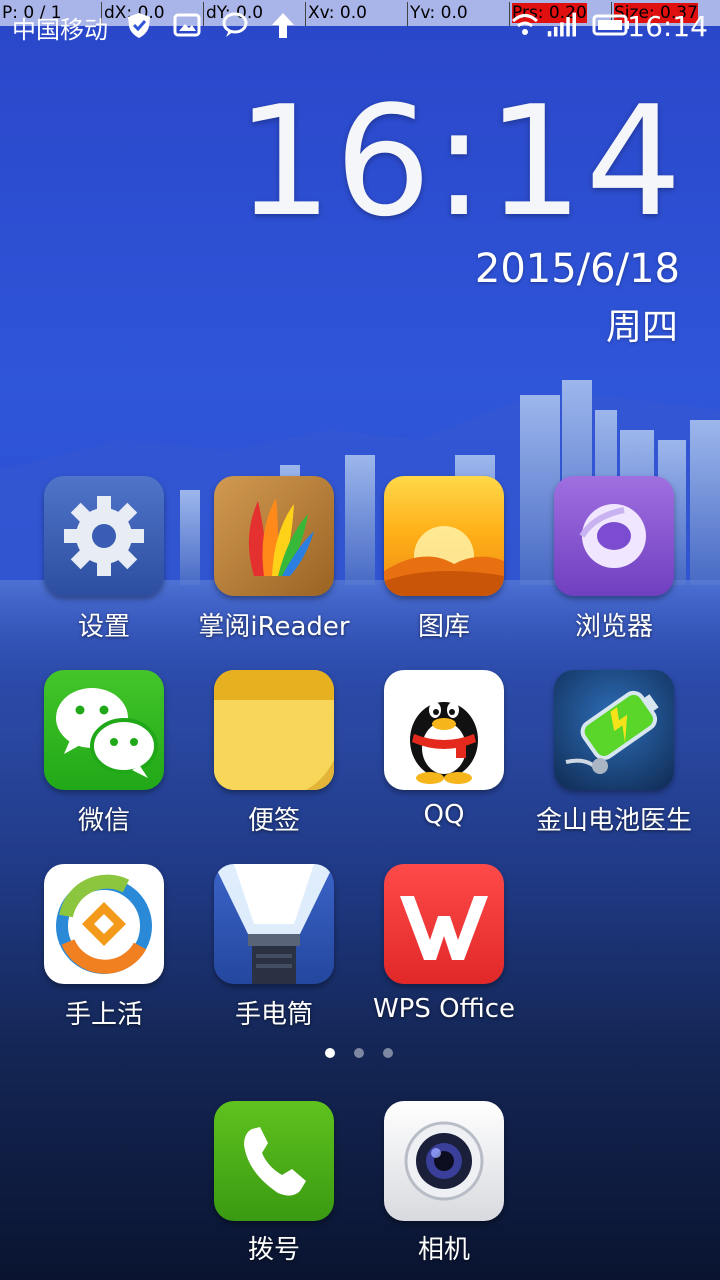 This screenshot has width=720, height=1280. What do you see at coordinates (444, 815) in the screenshot?
I see `app-label: QQ` at bounding box center [444, 815].